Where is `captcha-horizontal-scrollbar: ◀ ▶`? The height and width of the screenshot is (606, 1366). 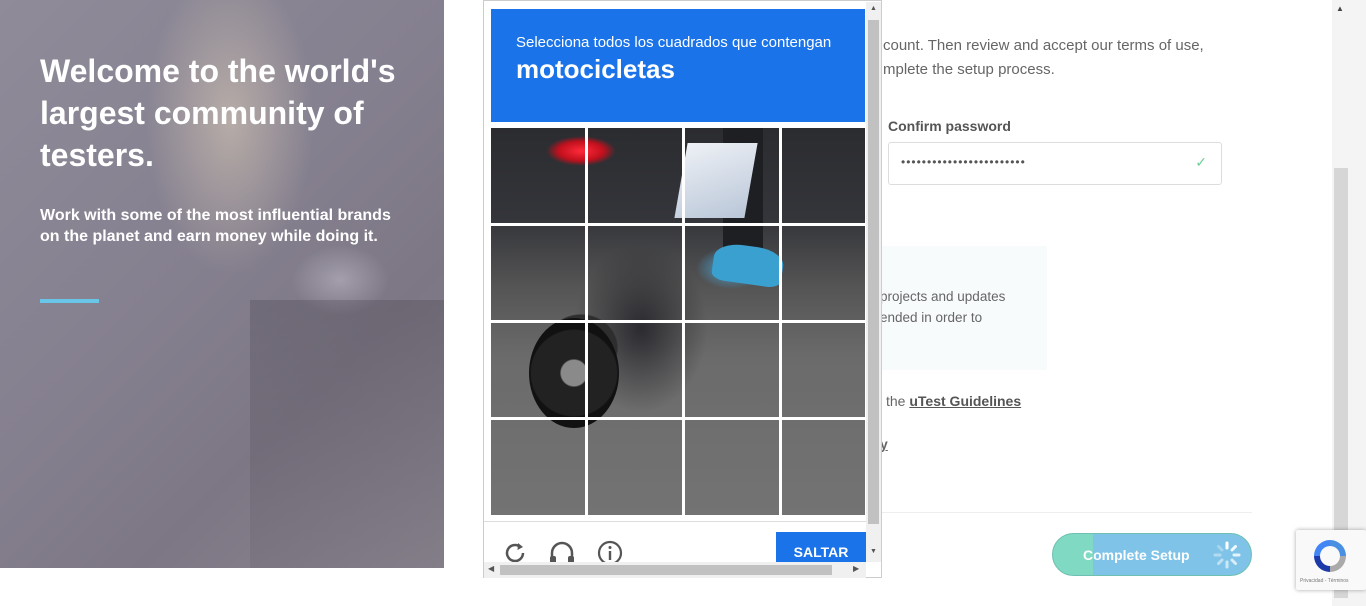 captcha-horizontal-scrollbar: ◀ ▶ is located at coordinates (675, 570).